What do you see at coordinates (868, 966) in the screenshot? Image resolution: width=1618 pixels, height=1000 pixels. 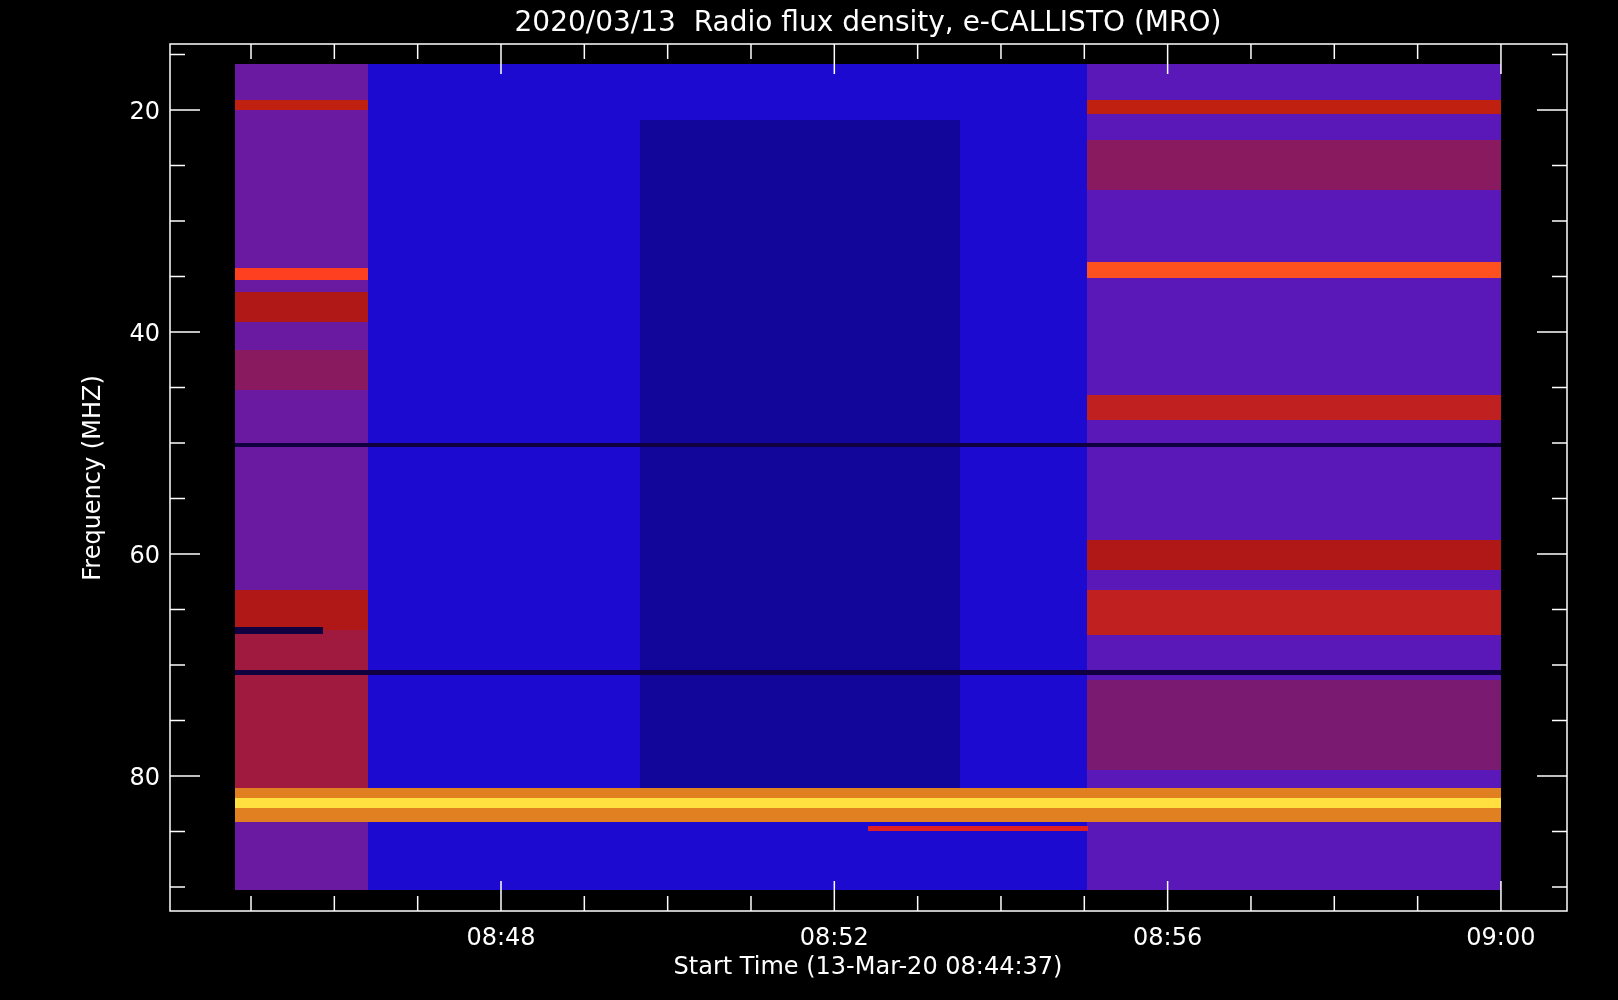 I see `axis-label: Start Time (13-Mar-20 08:44:37)` at bounding box center [868, 966].